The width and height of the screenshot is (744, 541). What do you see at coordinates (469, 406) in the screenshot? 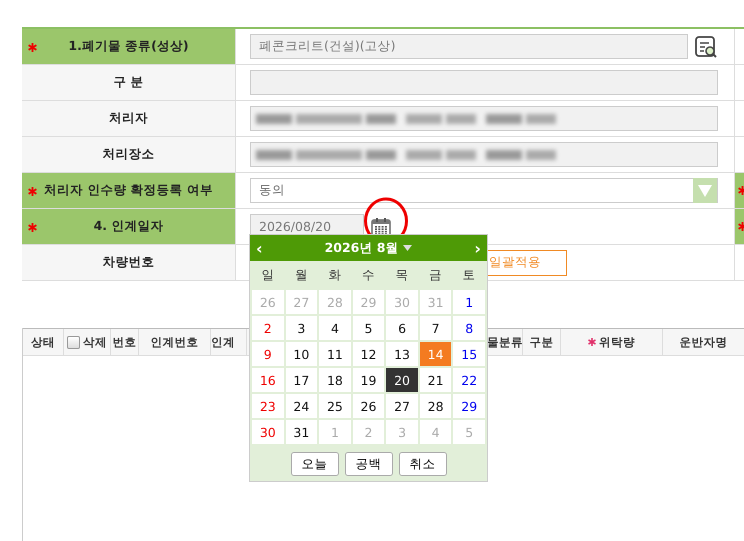
I see `calendar-day: 29` at bounding box center [469, 406].